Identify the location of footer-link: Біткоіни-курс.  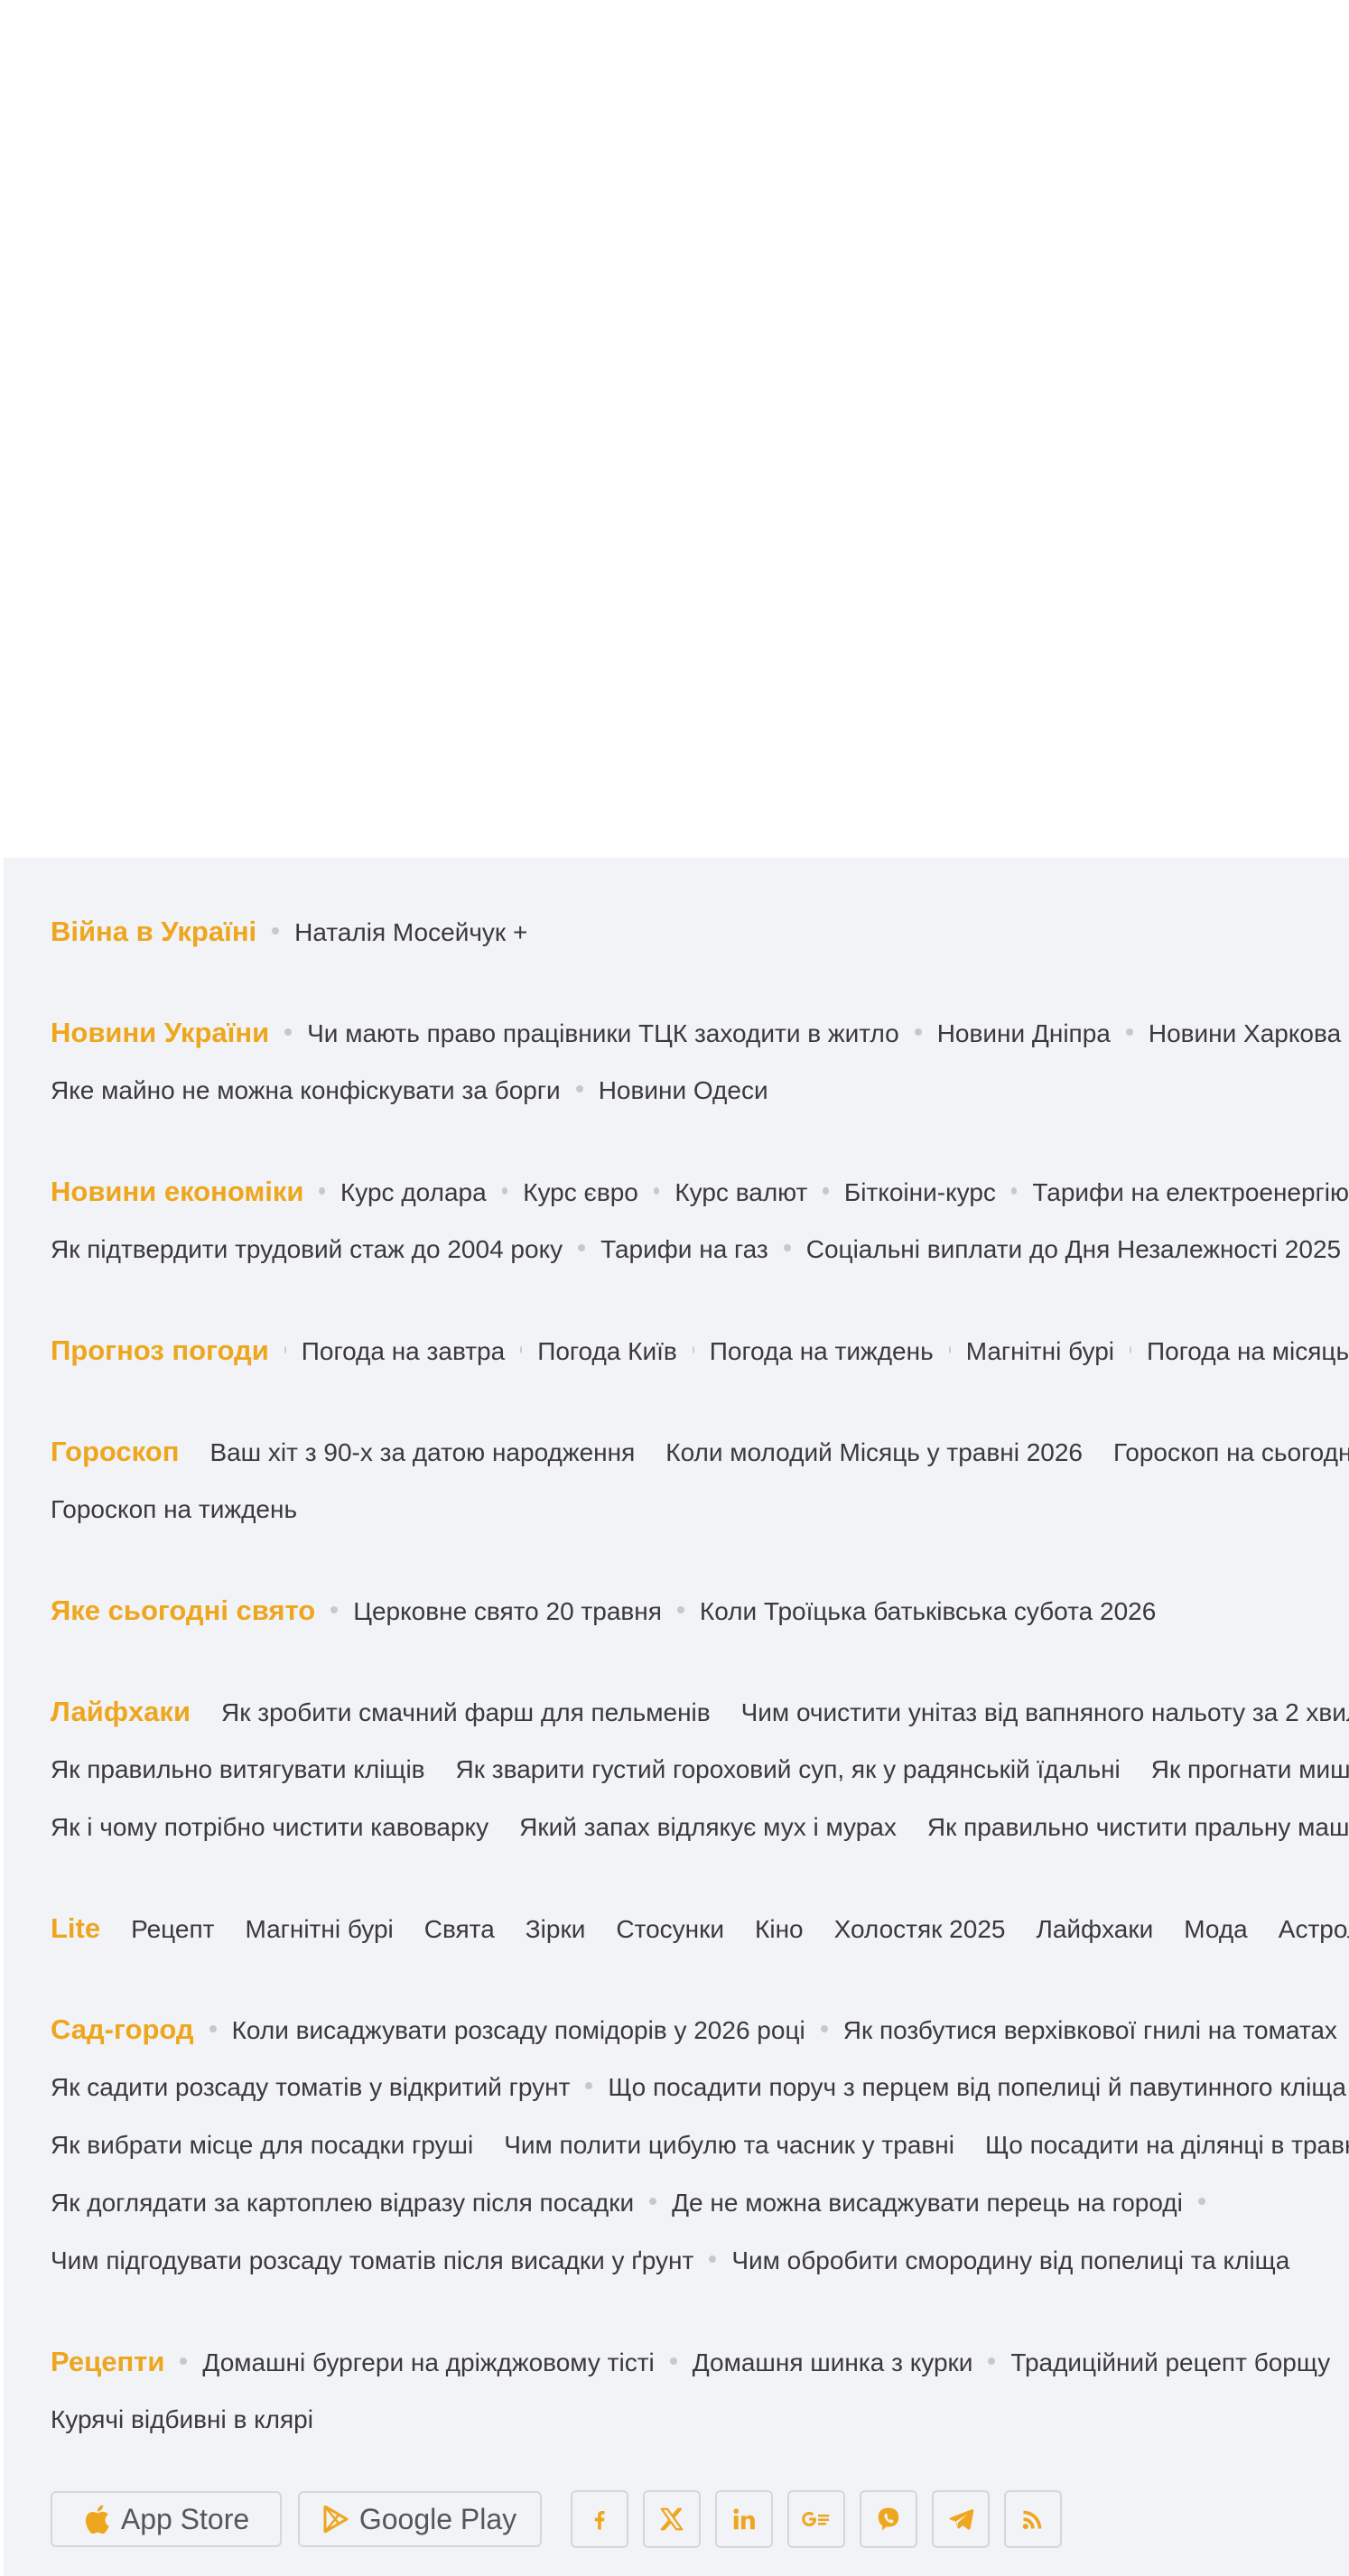
(920, 1193).